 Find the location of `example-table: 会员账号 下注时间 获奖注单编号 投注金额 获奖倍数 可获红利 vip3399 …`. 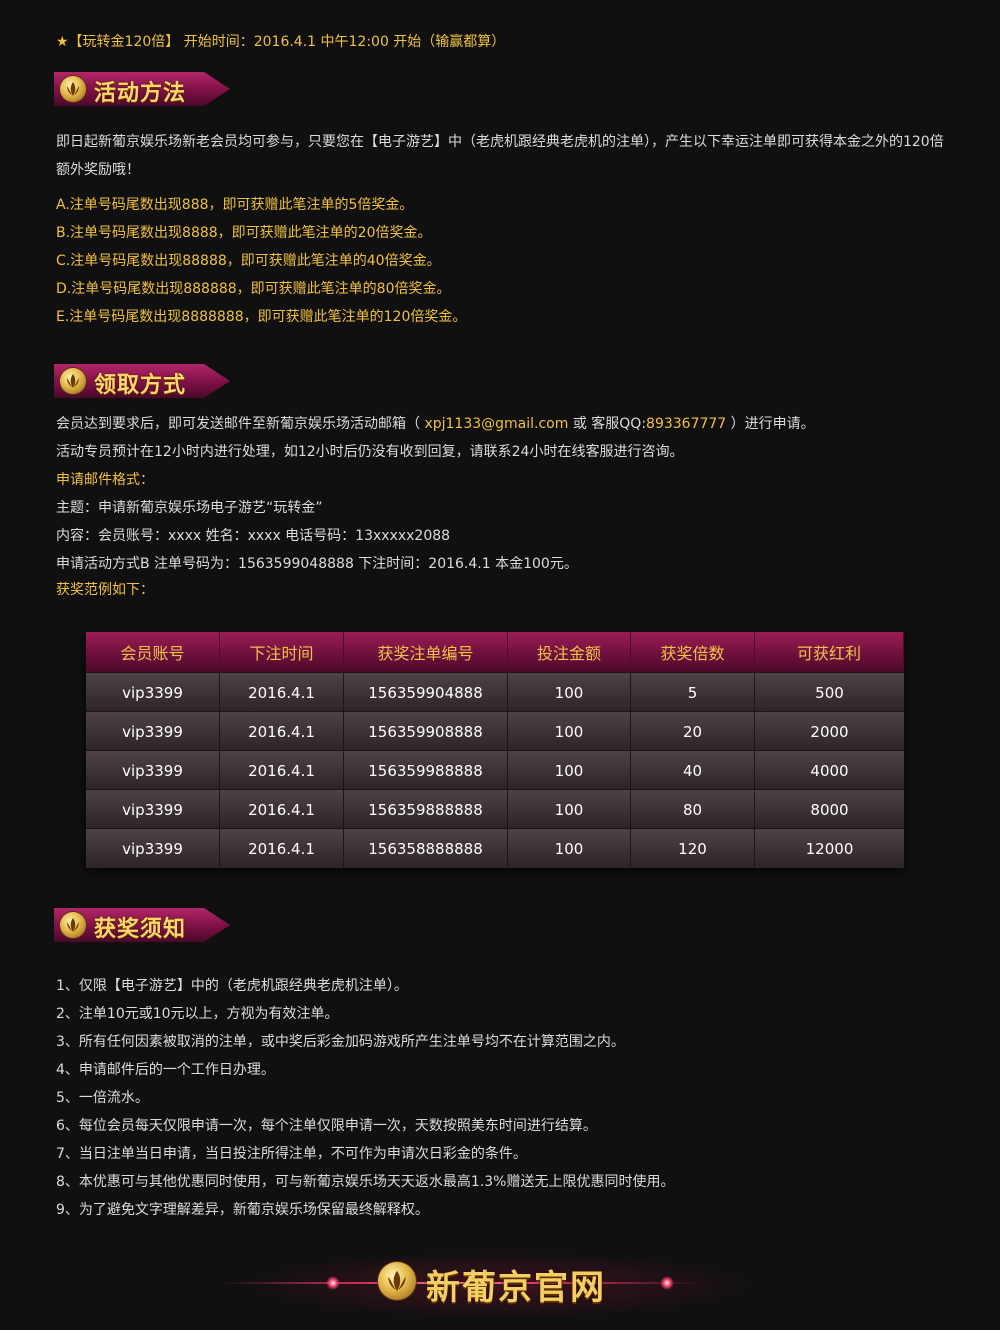

example-table: 会员账号 下注时间 获奖注单编号 投注金额 获奖倍数 可获红利 vip3399 … is located at coordinates (495, 750).